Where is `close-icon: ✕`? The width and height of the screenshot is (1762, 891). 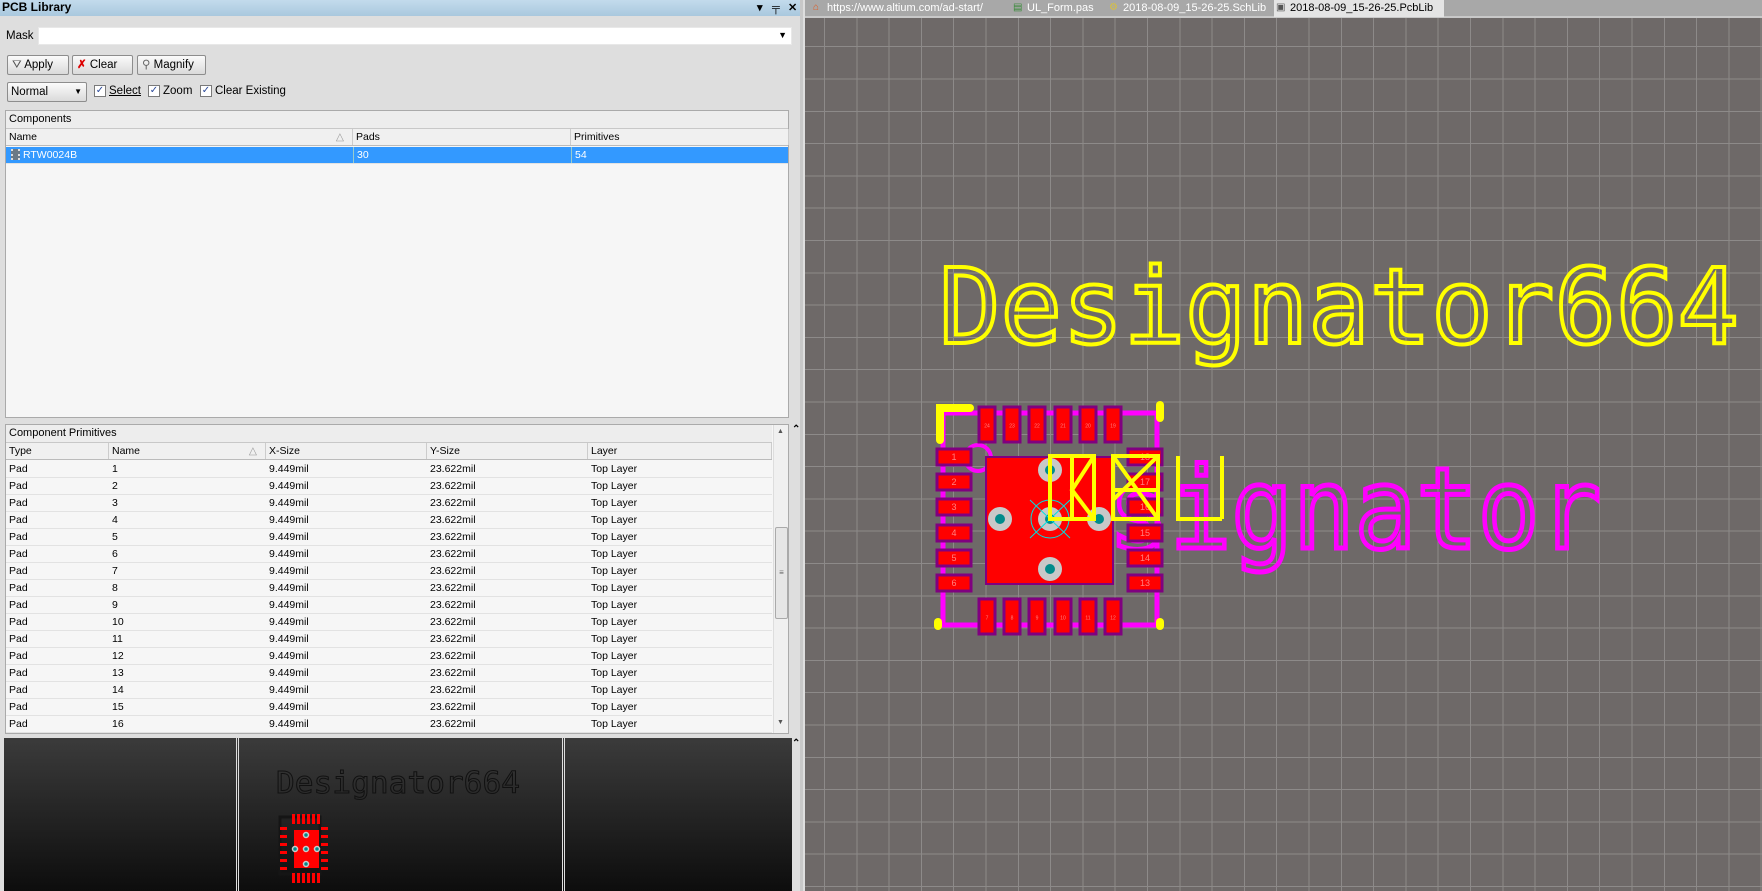
close-icon: ✕ is located at coordinates (792, 8).